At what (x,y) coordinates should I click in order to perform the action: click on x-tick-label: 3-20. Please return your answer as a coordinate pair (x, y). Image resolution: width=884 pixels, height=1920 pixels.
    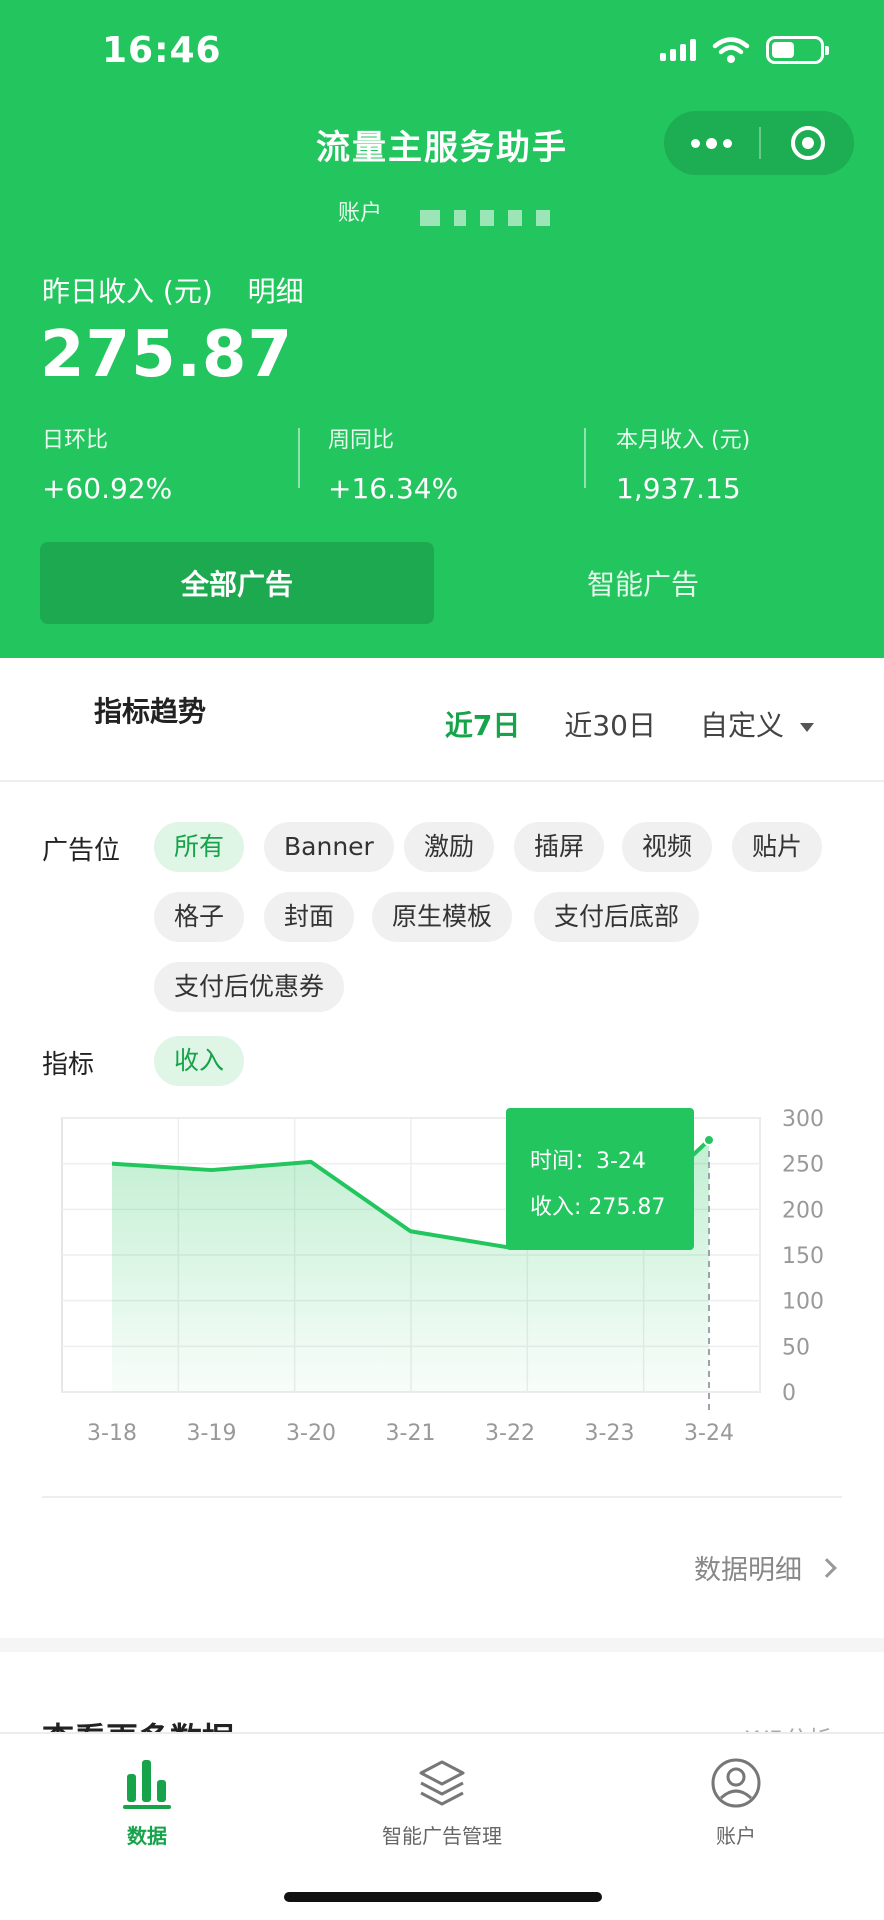
    Looking at the image, I should click on (311, 1433).